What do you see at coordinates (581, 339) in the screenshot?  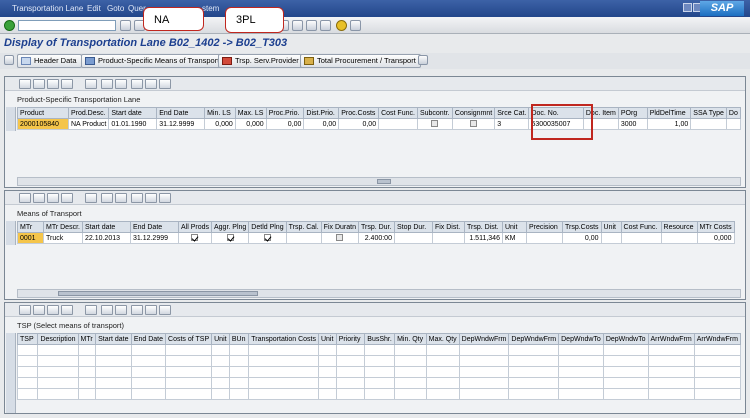 I see `column-header-depwndwto: DepWndwTo` at bounding box center [581, 339].